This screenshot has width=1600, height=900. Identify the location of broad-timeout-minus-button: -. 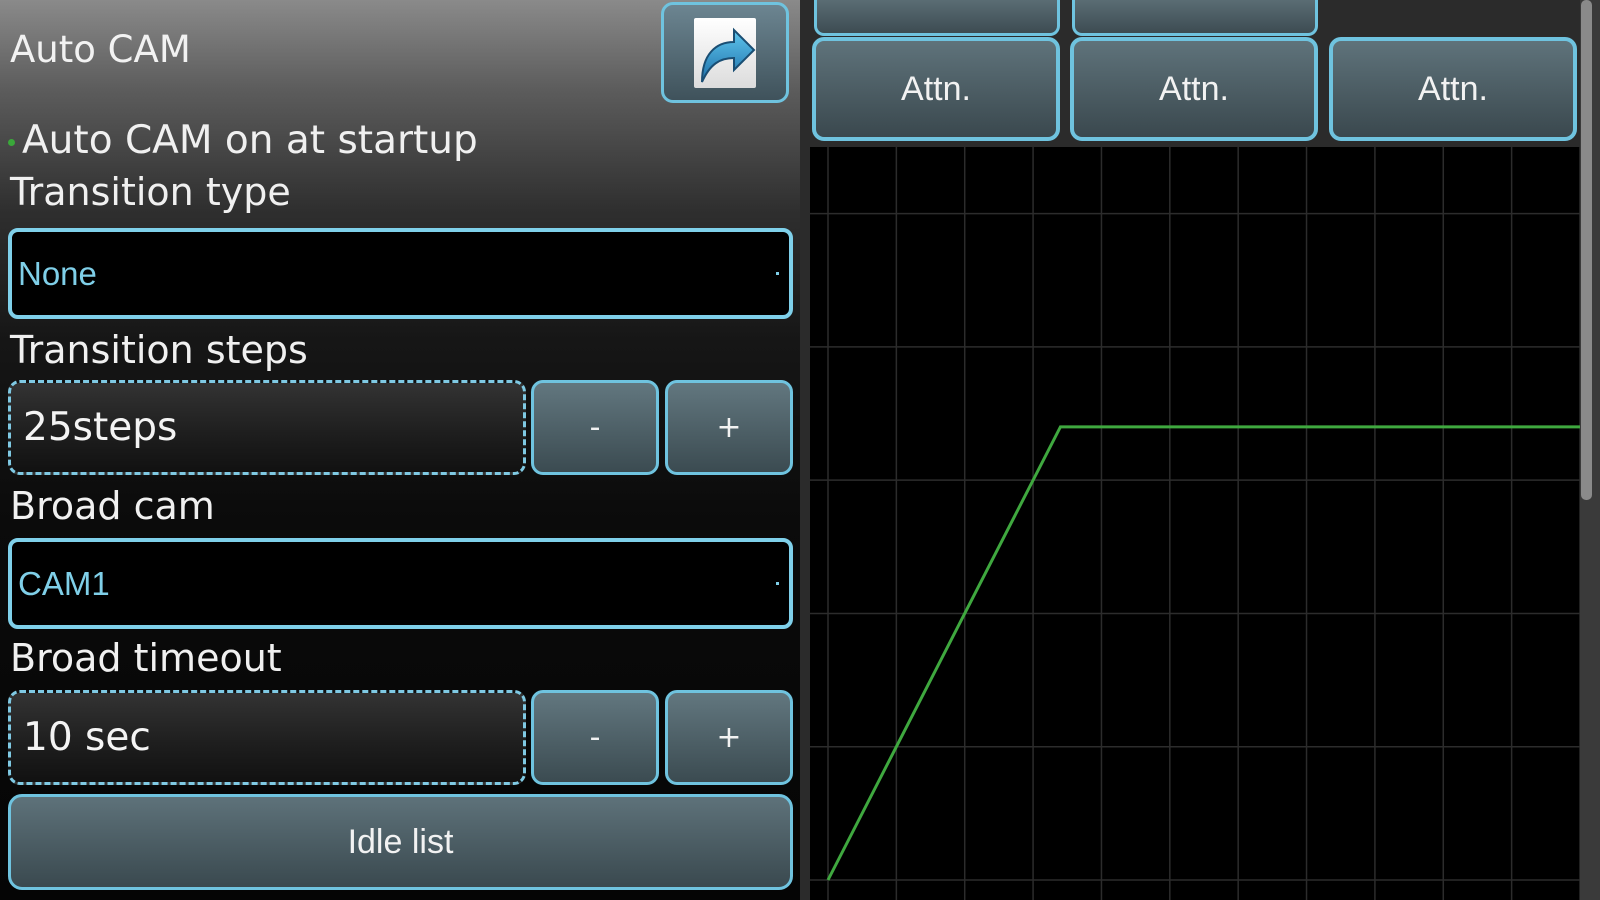
(595, 737).